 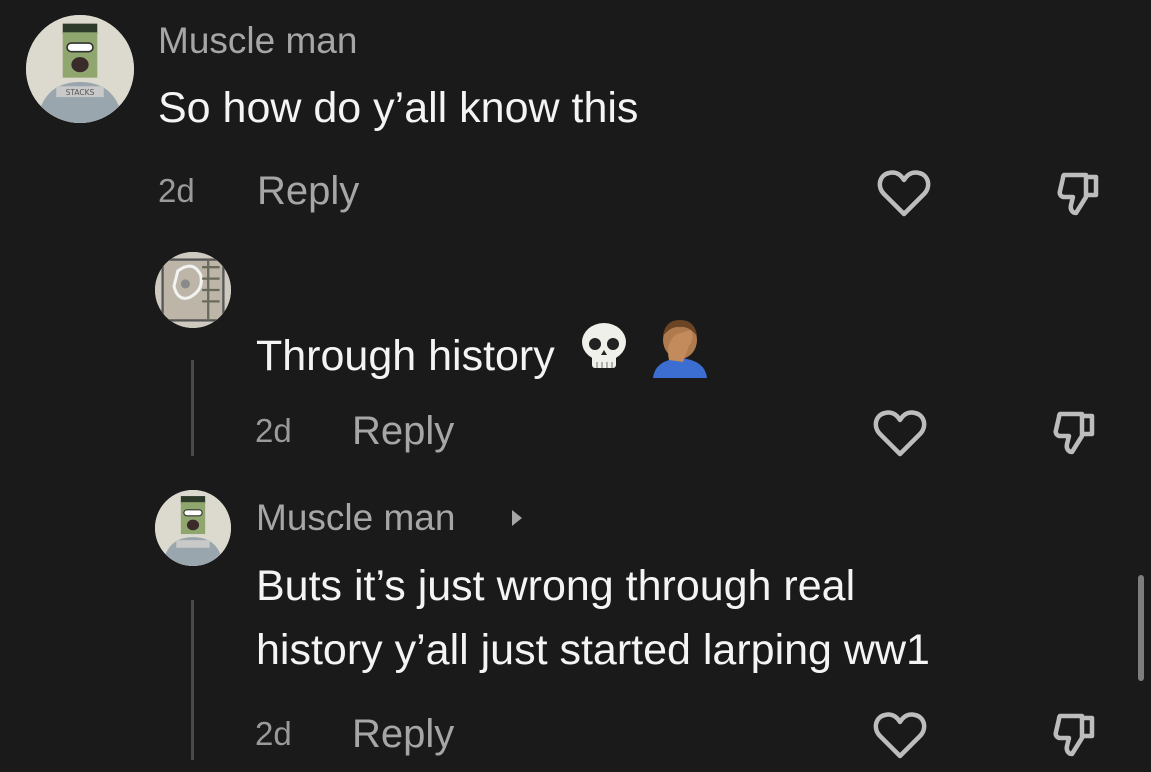 I want to click on scrollbar, so click(x=1141, y=628).